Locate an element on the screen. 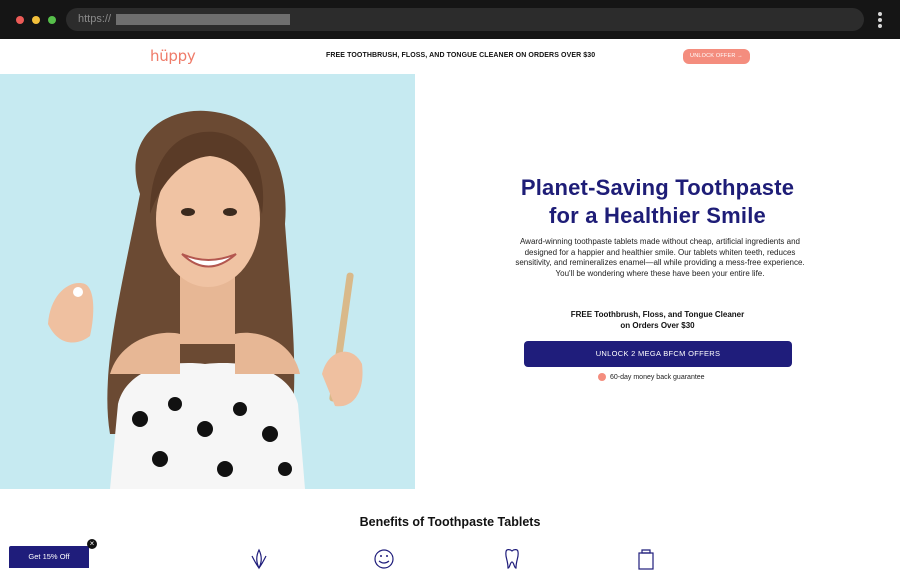 Image resolution: width=900 pixels, height=572 pixels. unlock-bfcm-offers-button: UNLOCK 2 MEGA BFCM OFFERS is located at coordinates (658, 354).